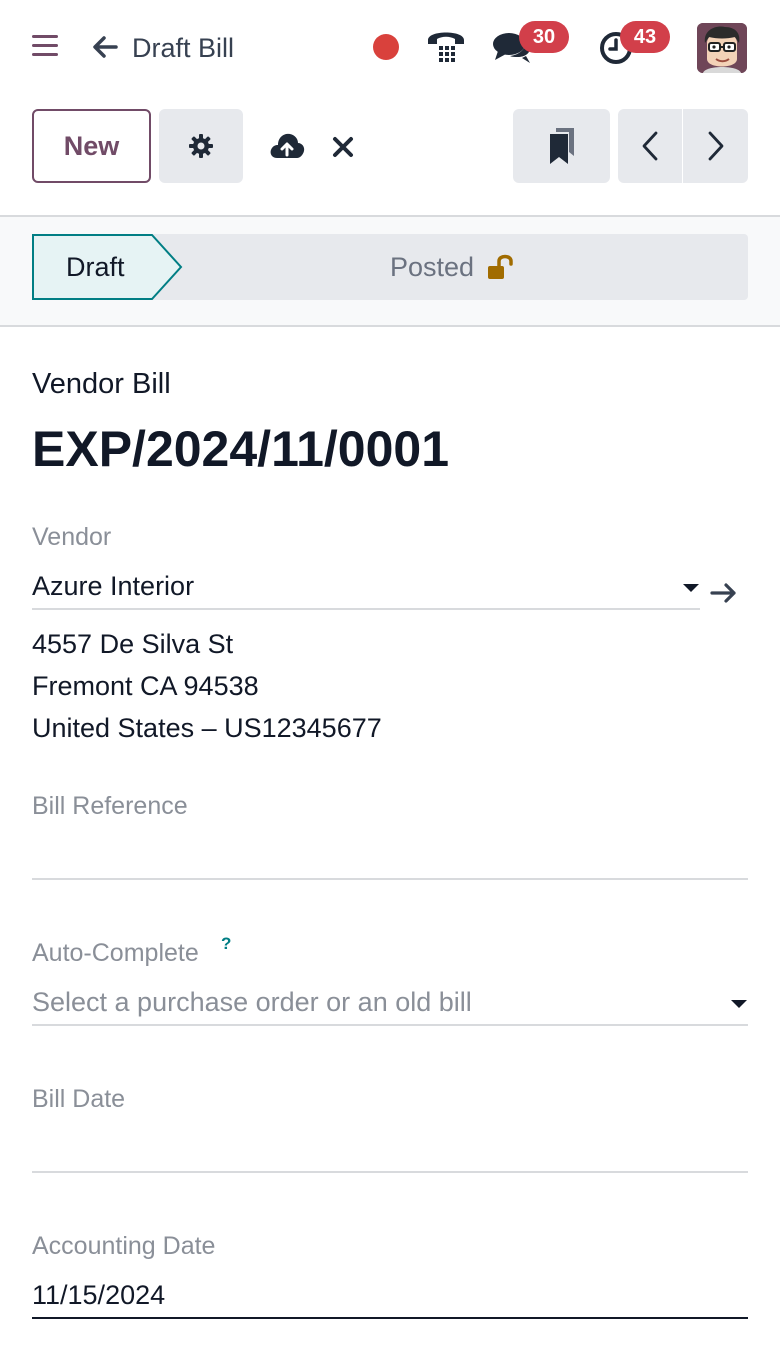 Image resolution: width=780 pixels, height=1372 pixels. Describe the element at coordinates (739, 1004) in the screenshot. I see `auto-complete-dropdown-caret-icon` at that location.